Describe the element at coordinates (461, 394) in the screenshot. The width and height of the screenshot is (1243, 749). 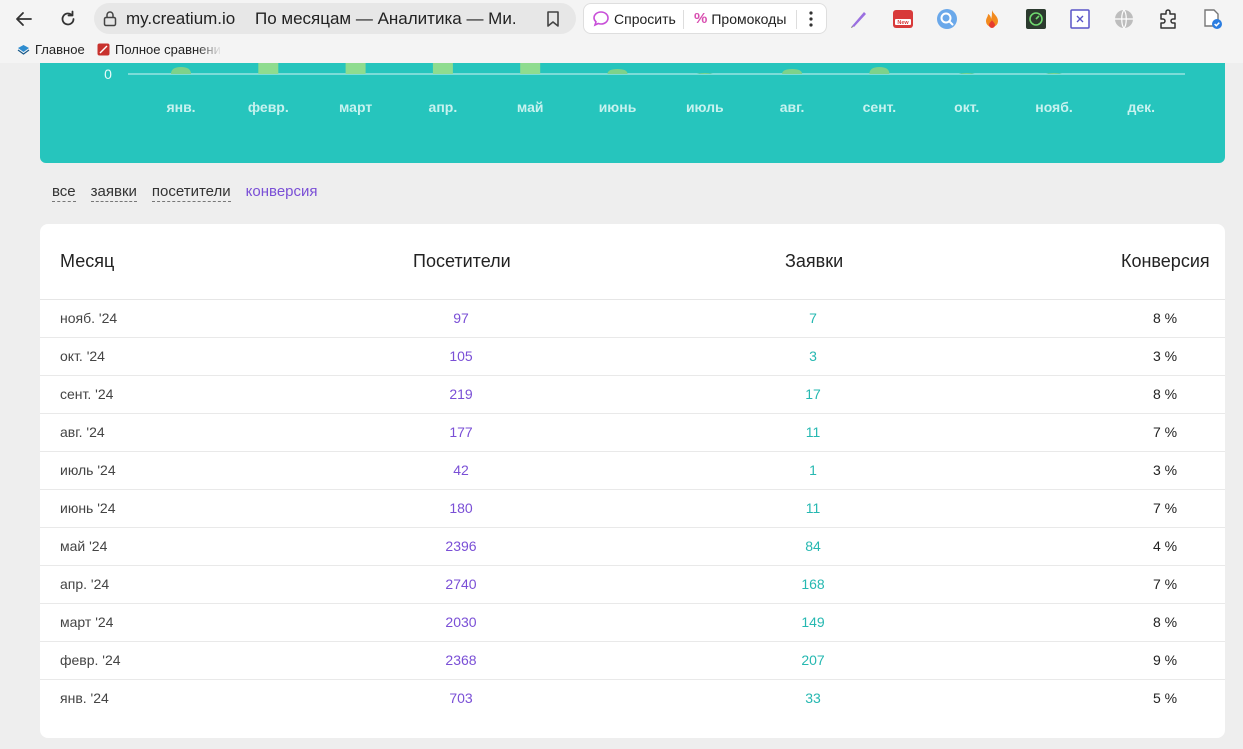
I see `visitors-cell-text: 219` at that location.